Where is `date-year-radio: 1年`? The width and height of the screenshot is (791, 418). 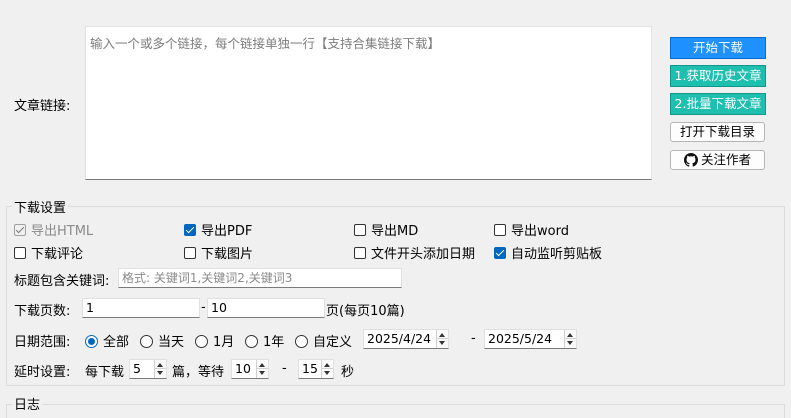 date-year-radio: 1年 is located at coordinates (264, 340).